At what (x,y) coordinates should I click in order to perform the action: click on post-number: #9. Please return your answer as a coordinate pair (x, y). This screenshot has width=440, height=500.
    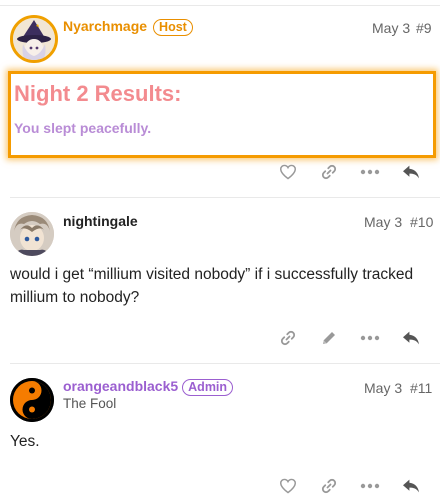
    Looking at the image, I should click on (424, 28).